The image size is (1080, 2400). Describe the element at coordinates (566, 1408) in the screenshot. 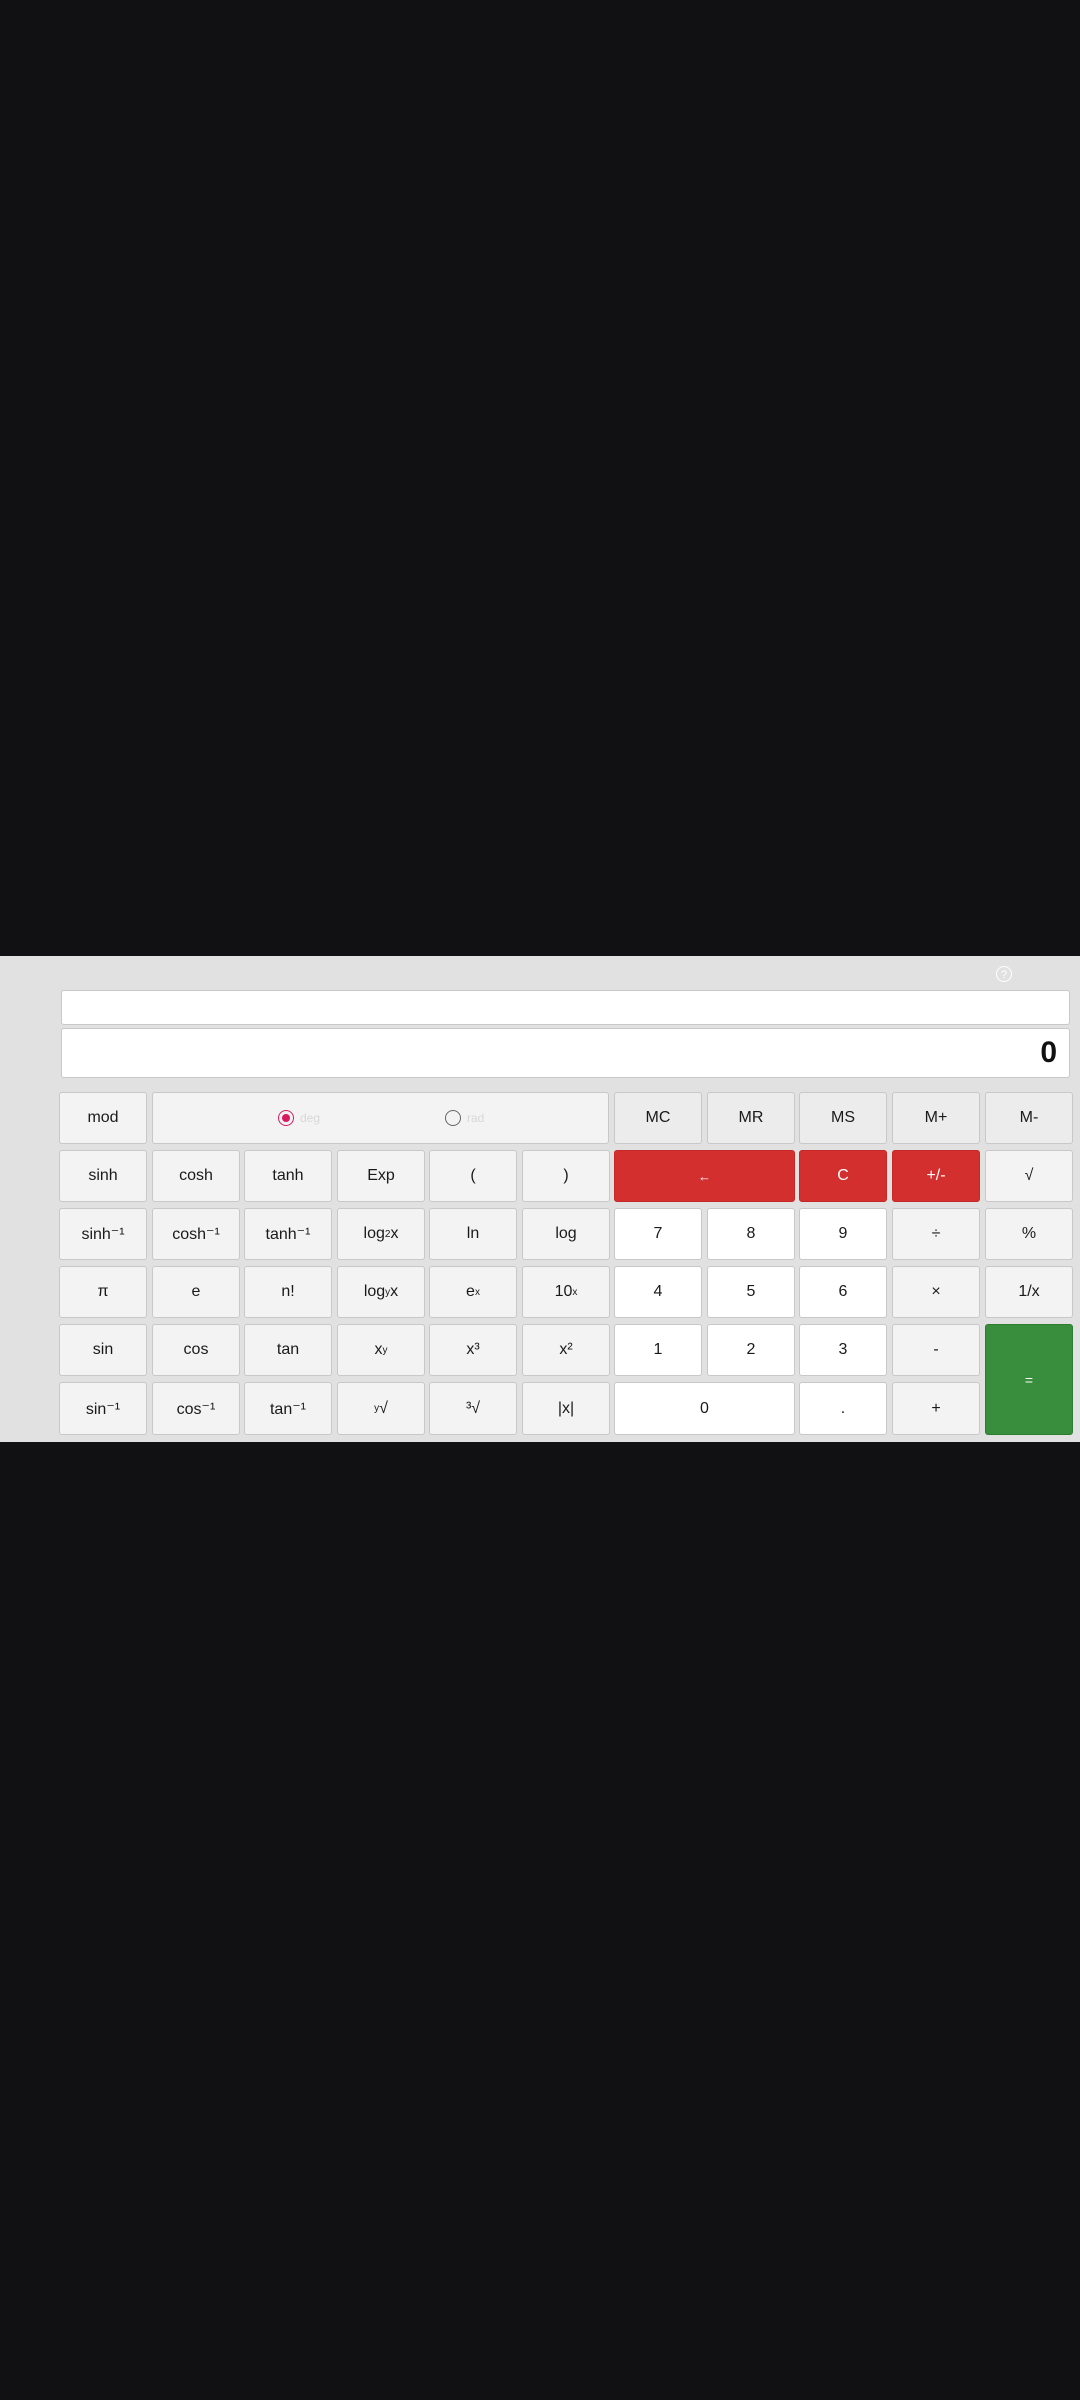

I see `abs-button: |x|` at that location.